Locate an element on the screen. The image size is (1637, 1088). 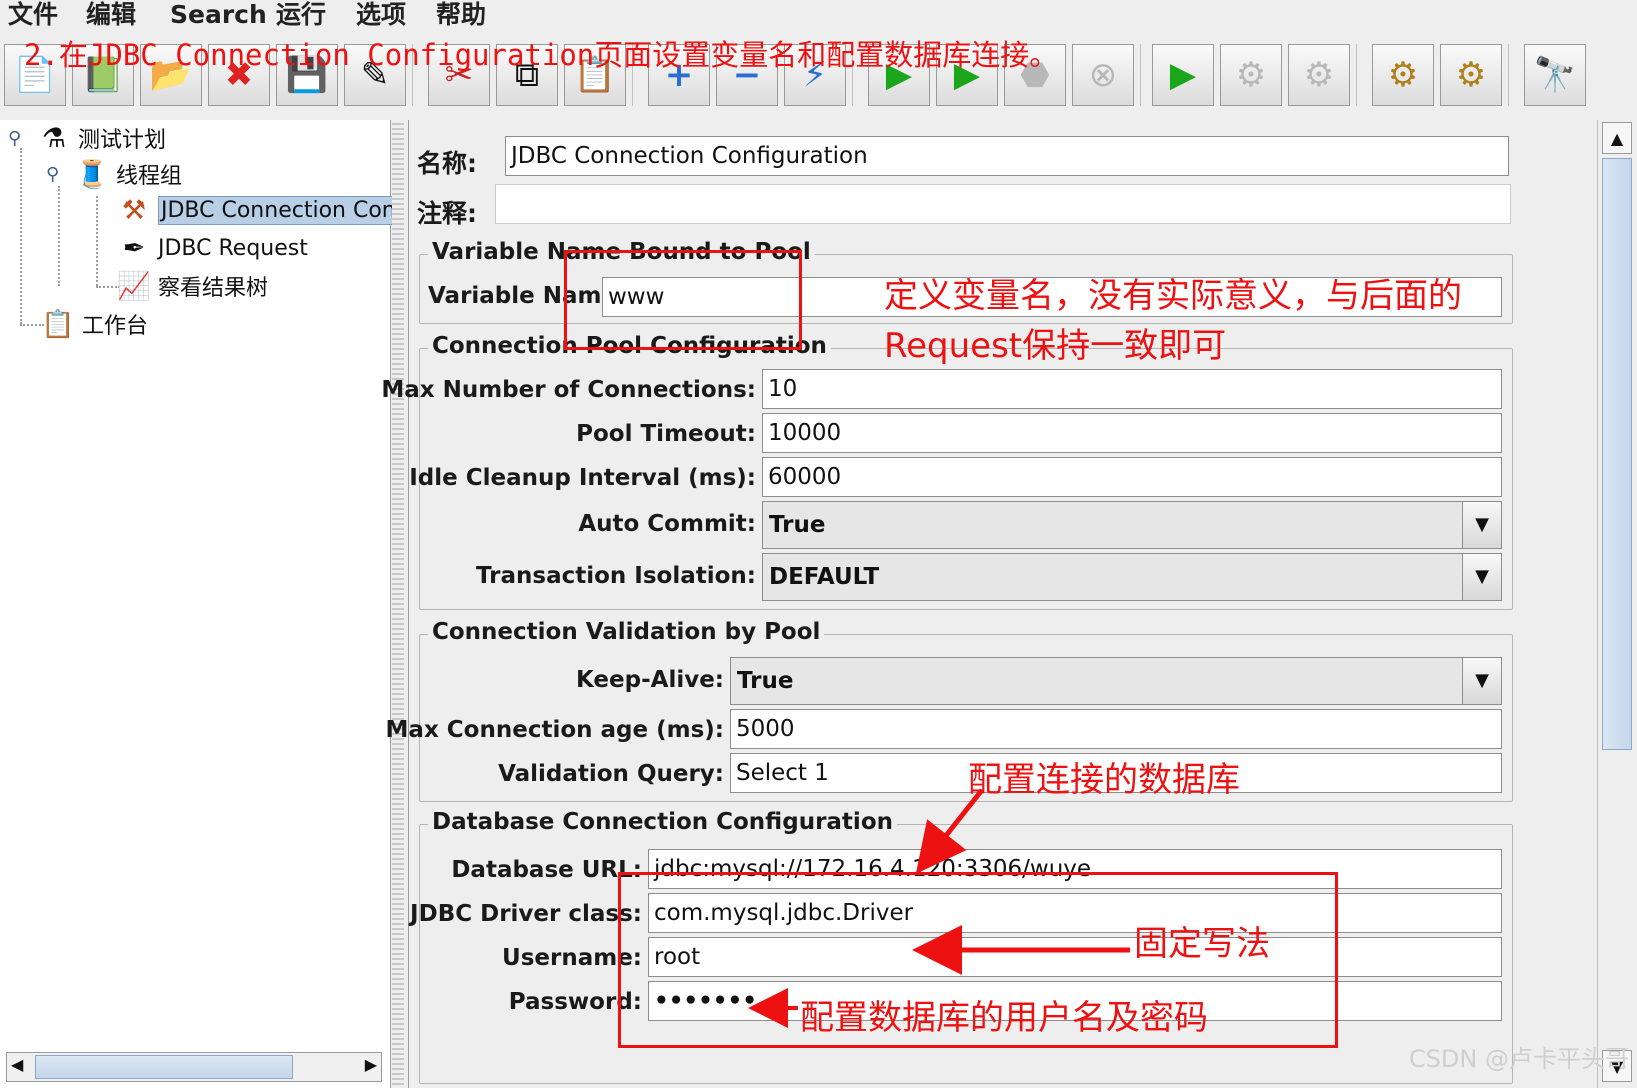
watermark: CSDN @卢卡平头哥 is located at coordinates (1518, 1059).